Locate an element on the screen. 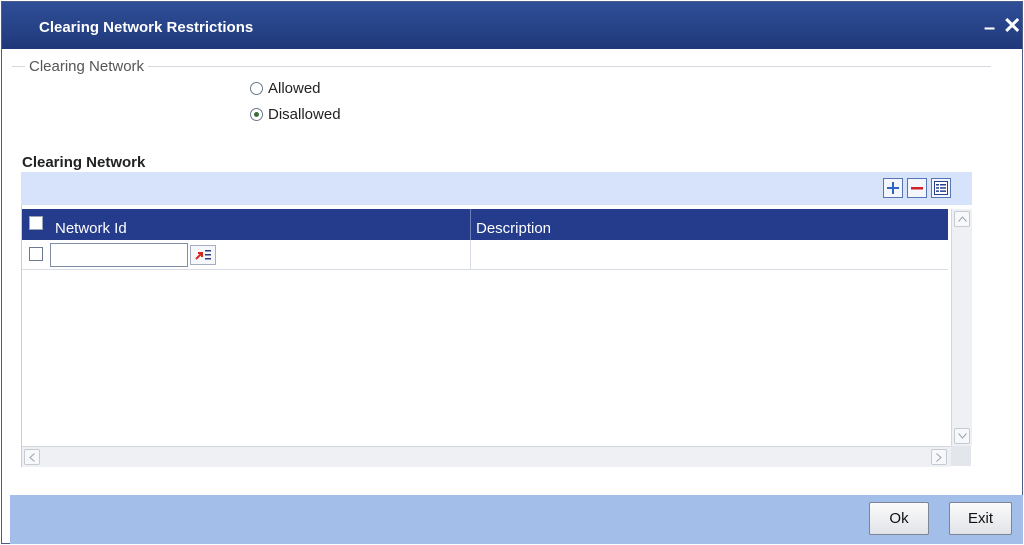  disallowed-radio is located at coordinates (256, 114).